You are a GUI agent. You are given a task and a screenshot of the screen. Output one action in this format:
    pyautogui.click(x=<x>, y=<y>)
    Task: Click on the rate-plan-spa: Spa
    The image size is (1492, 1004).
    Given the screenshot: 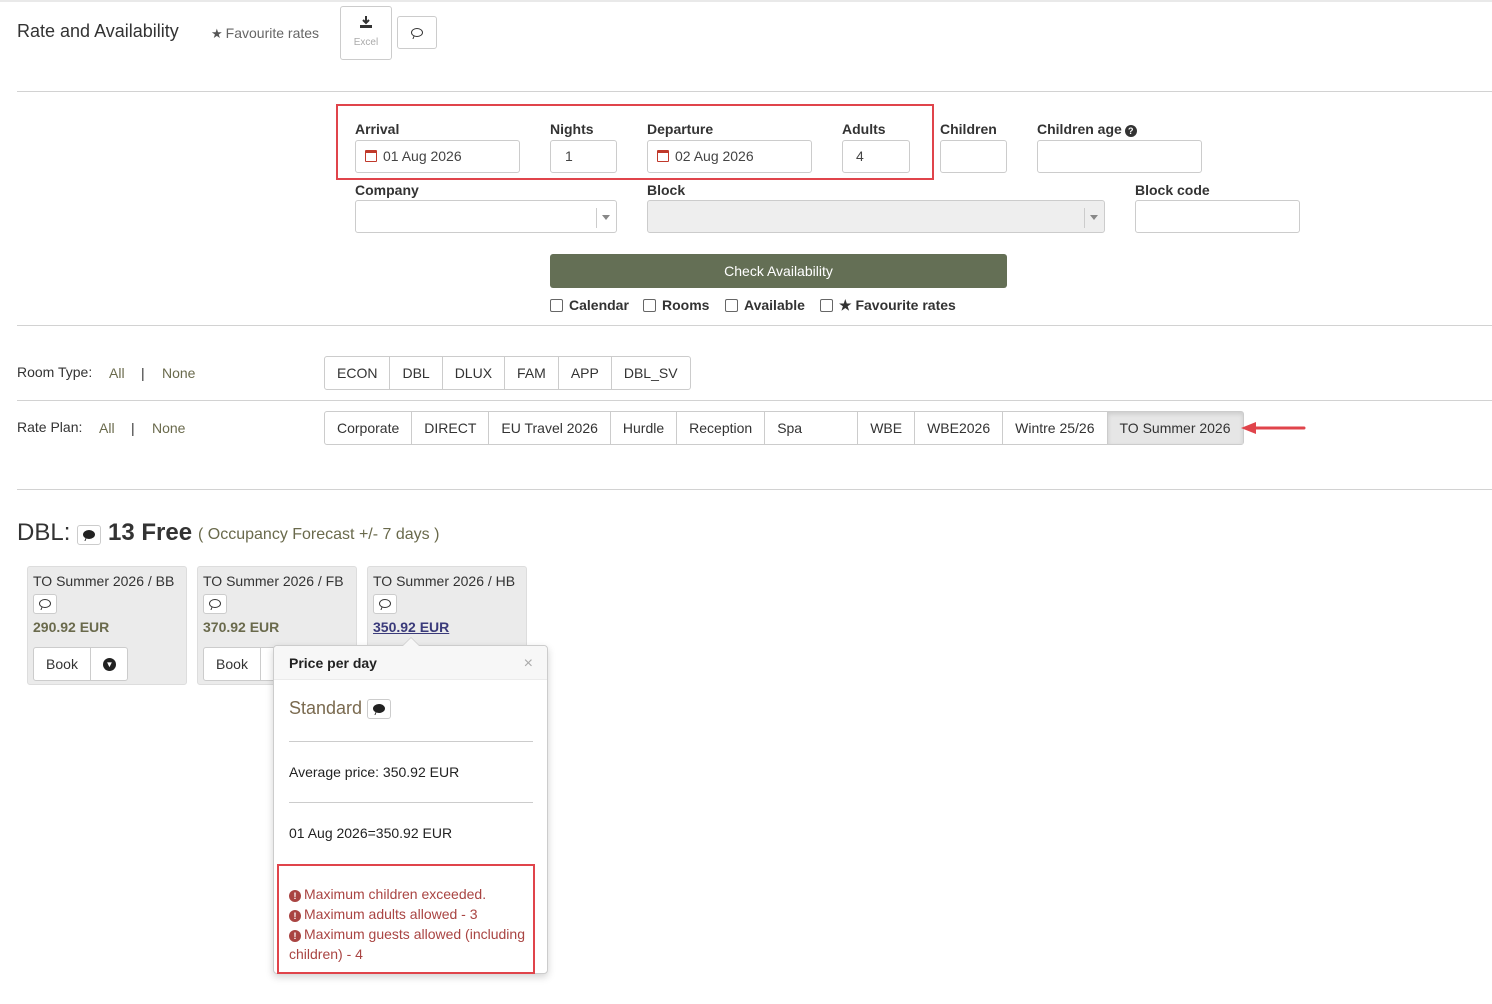 What is the action you would take?
    pyautogui.click(x=812, y=428)
    